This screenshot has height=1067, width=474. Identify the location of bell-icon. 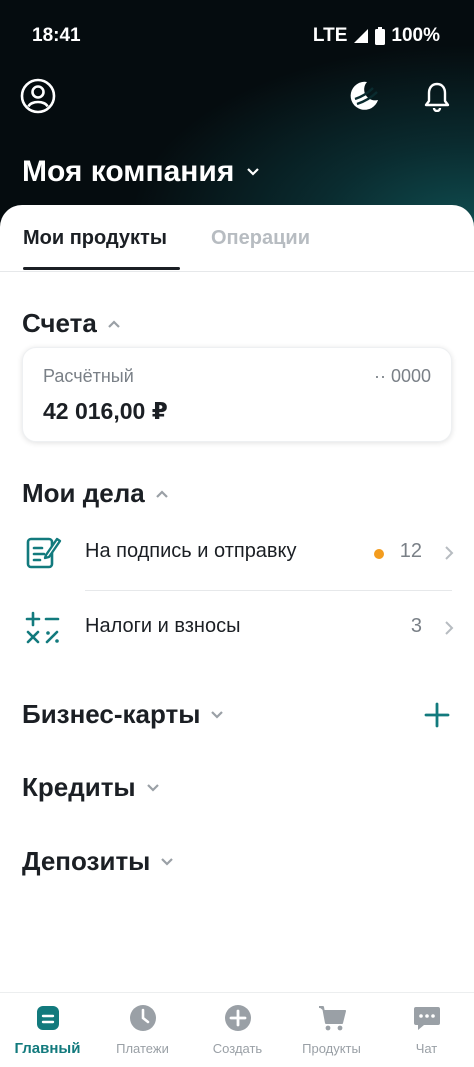
(437, 97).